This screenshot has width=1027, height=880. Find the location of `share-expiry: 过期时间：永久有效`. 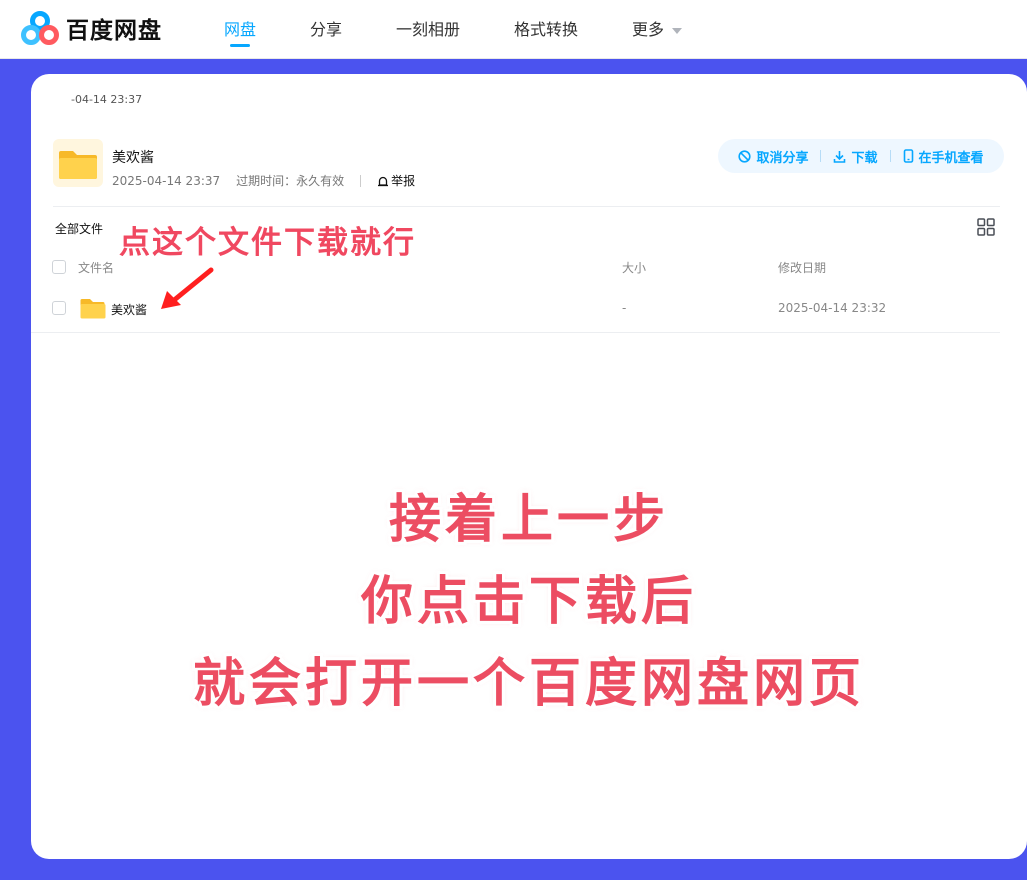

share-expiry: 过期时间：永久有效 is located at coordinates (290, 181).